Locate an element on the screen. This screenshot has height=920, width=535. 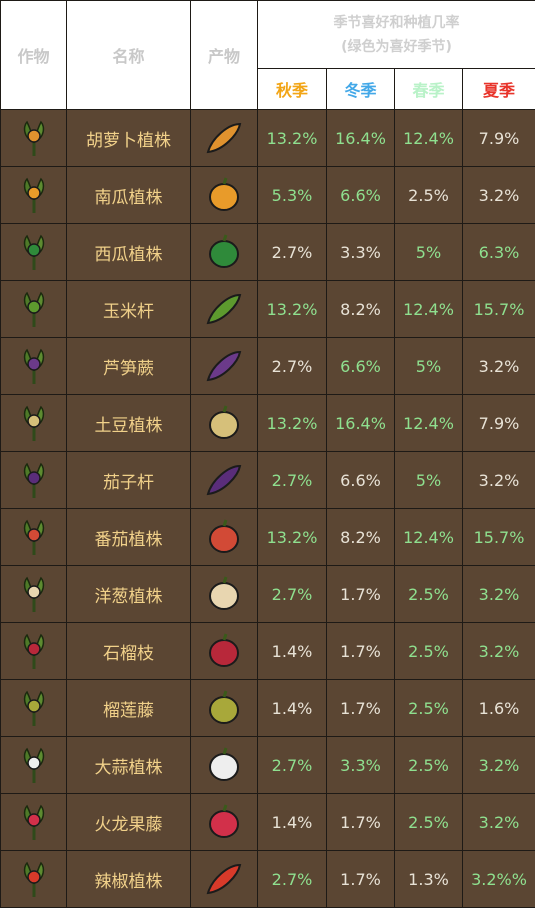
table-row: 石榴枝 1.4% 1.7% 2.5% 3.2% is located at coordinates (267, 651).